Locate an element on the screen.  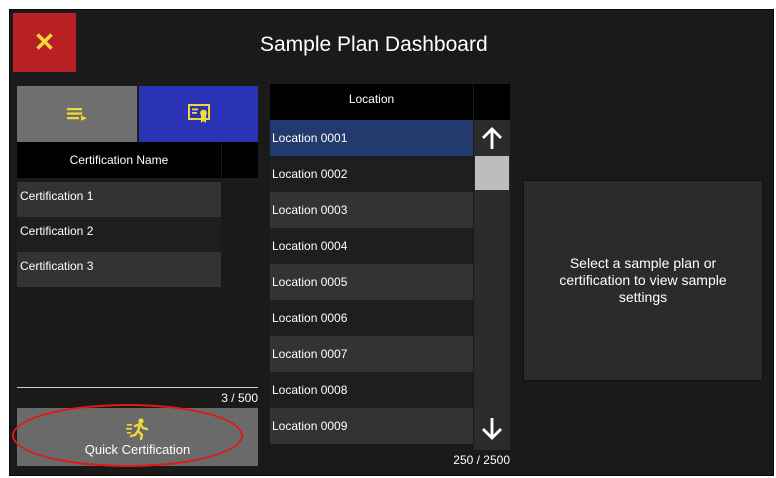
scroll-up-button is located at coordinates (492, 139).